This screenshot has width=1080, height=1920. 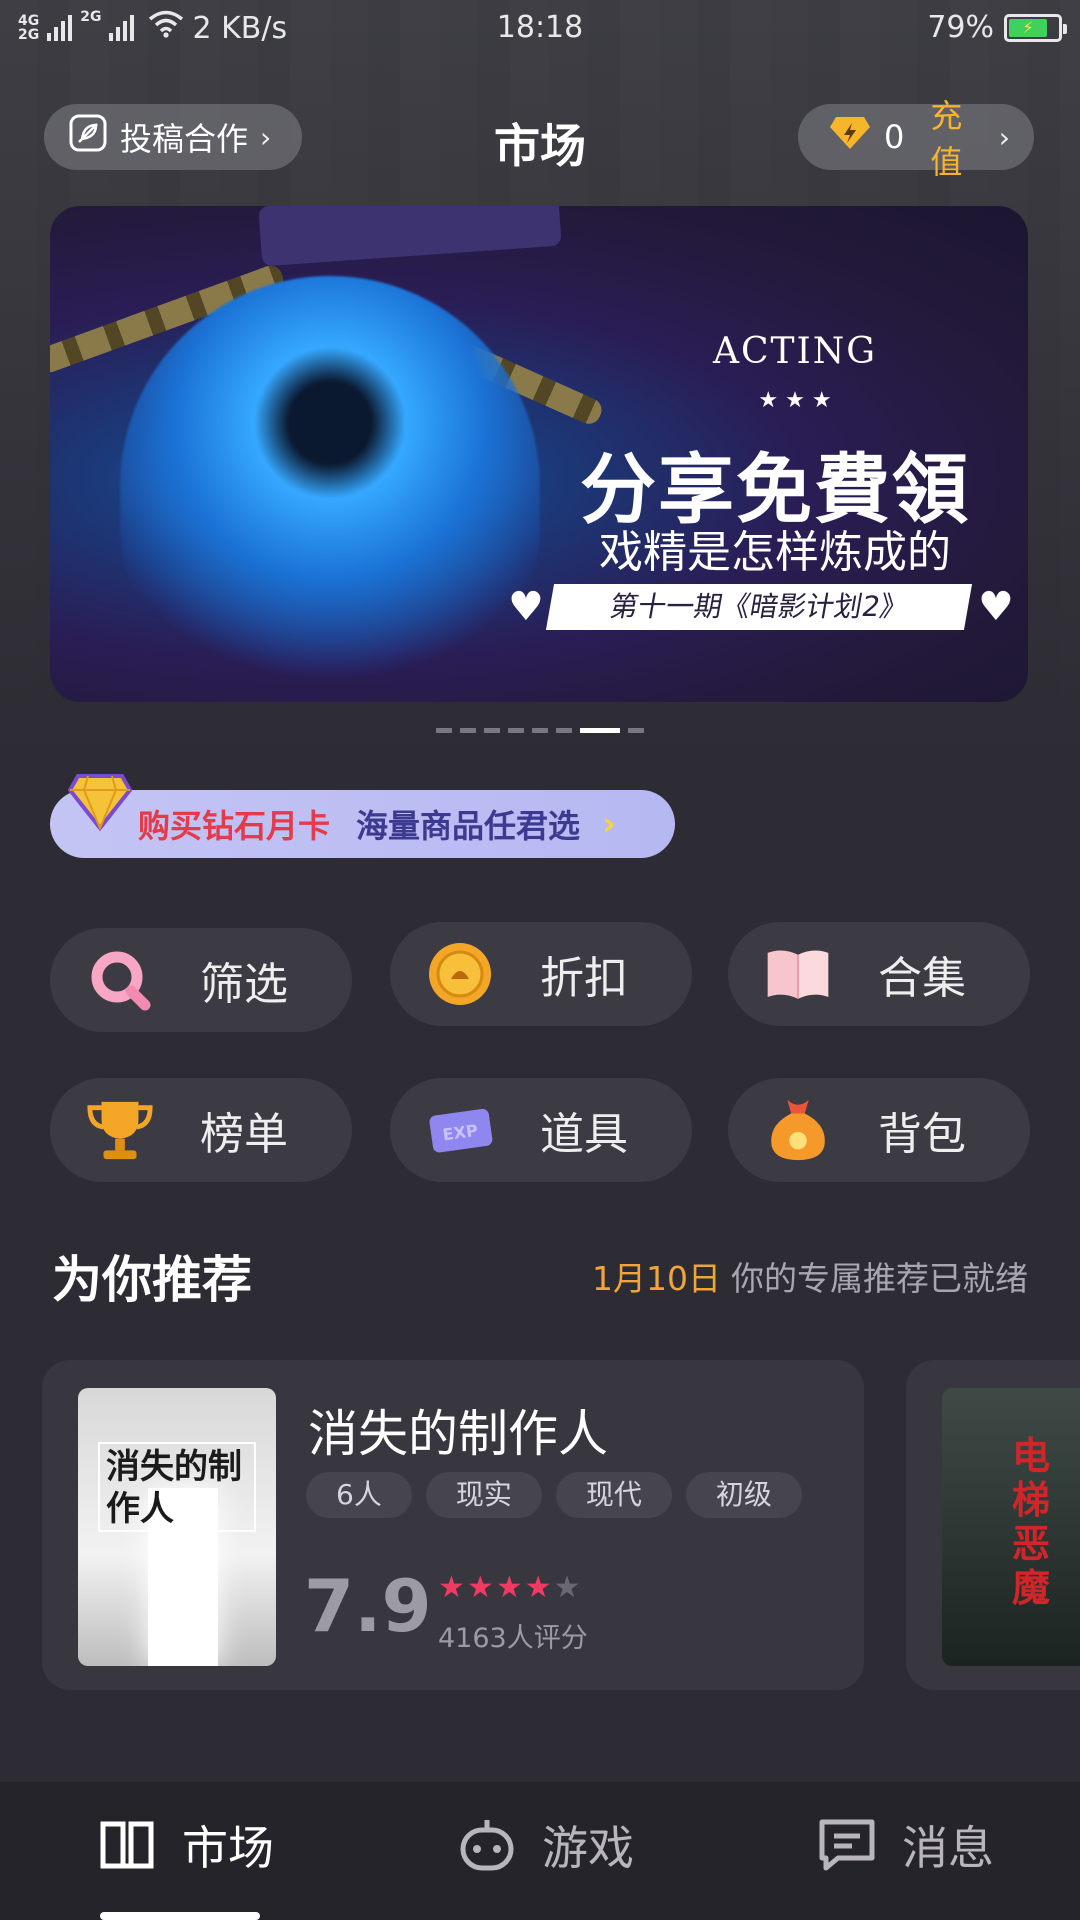 I want to click on battery-icon: ⚡, so click(x=1035, y=27).